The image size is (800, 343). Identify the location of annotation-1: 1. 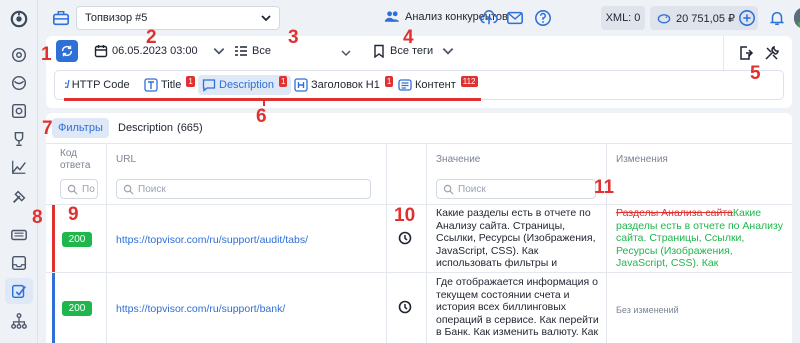
(46, 54).